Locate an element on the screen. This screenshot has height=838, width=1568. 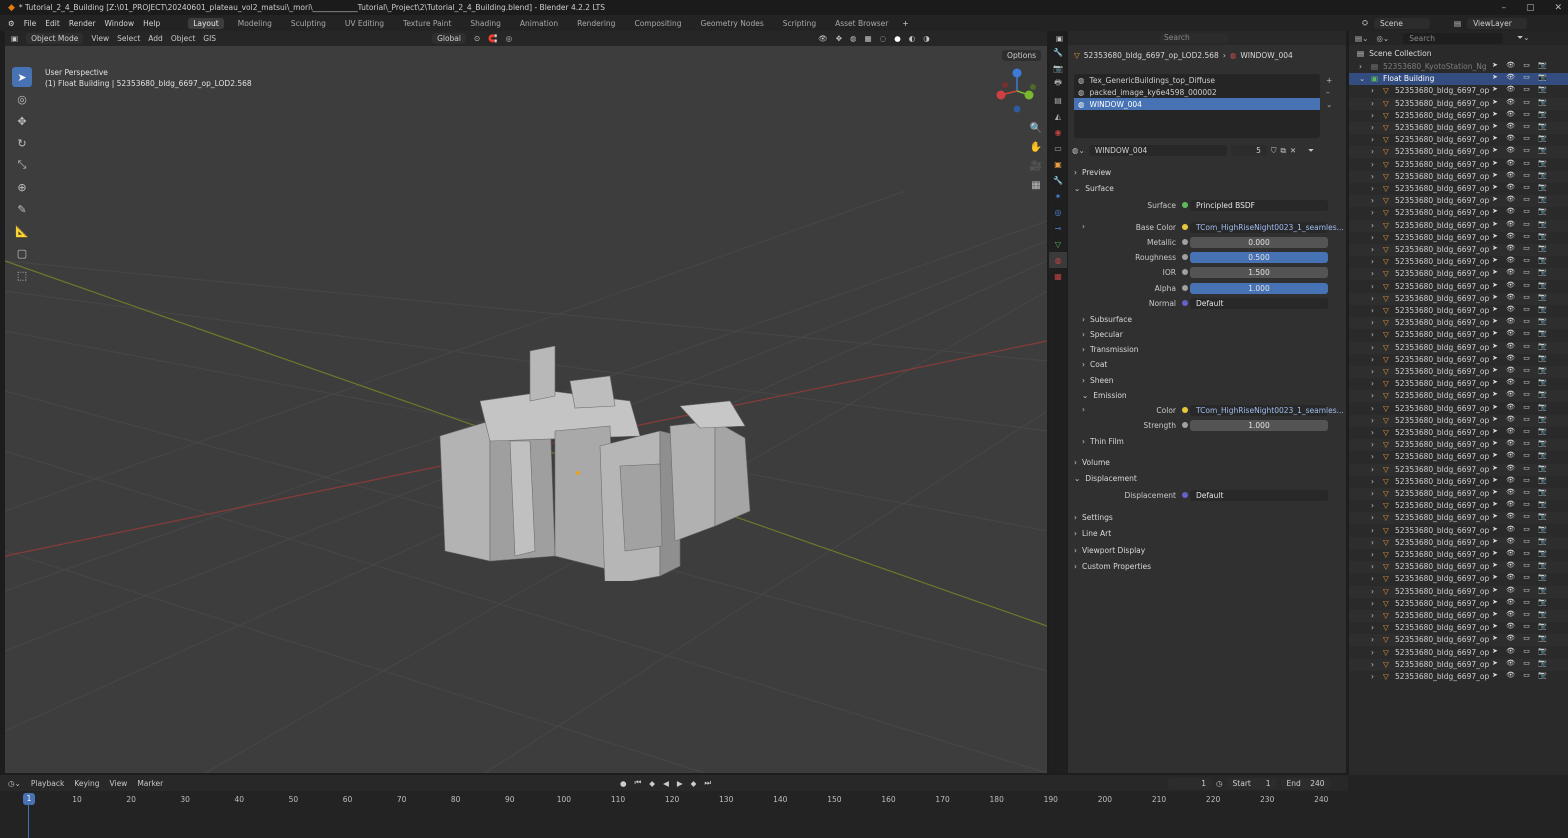
transform-tool-icon: ⊕ is located at coordinates (22, 187).